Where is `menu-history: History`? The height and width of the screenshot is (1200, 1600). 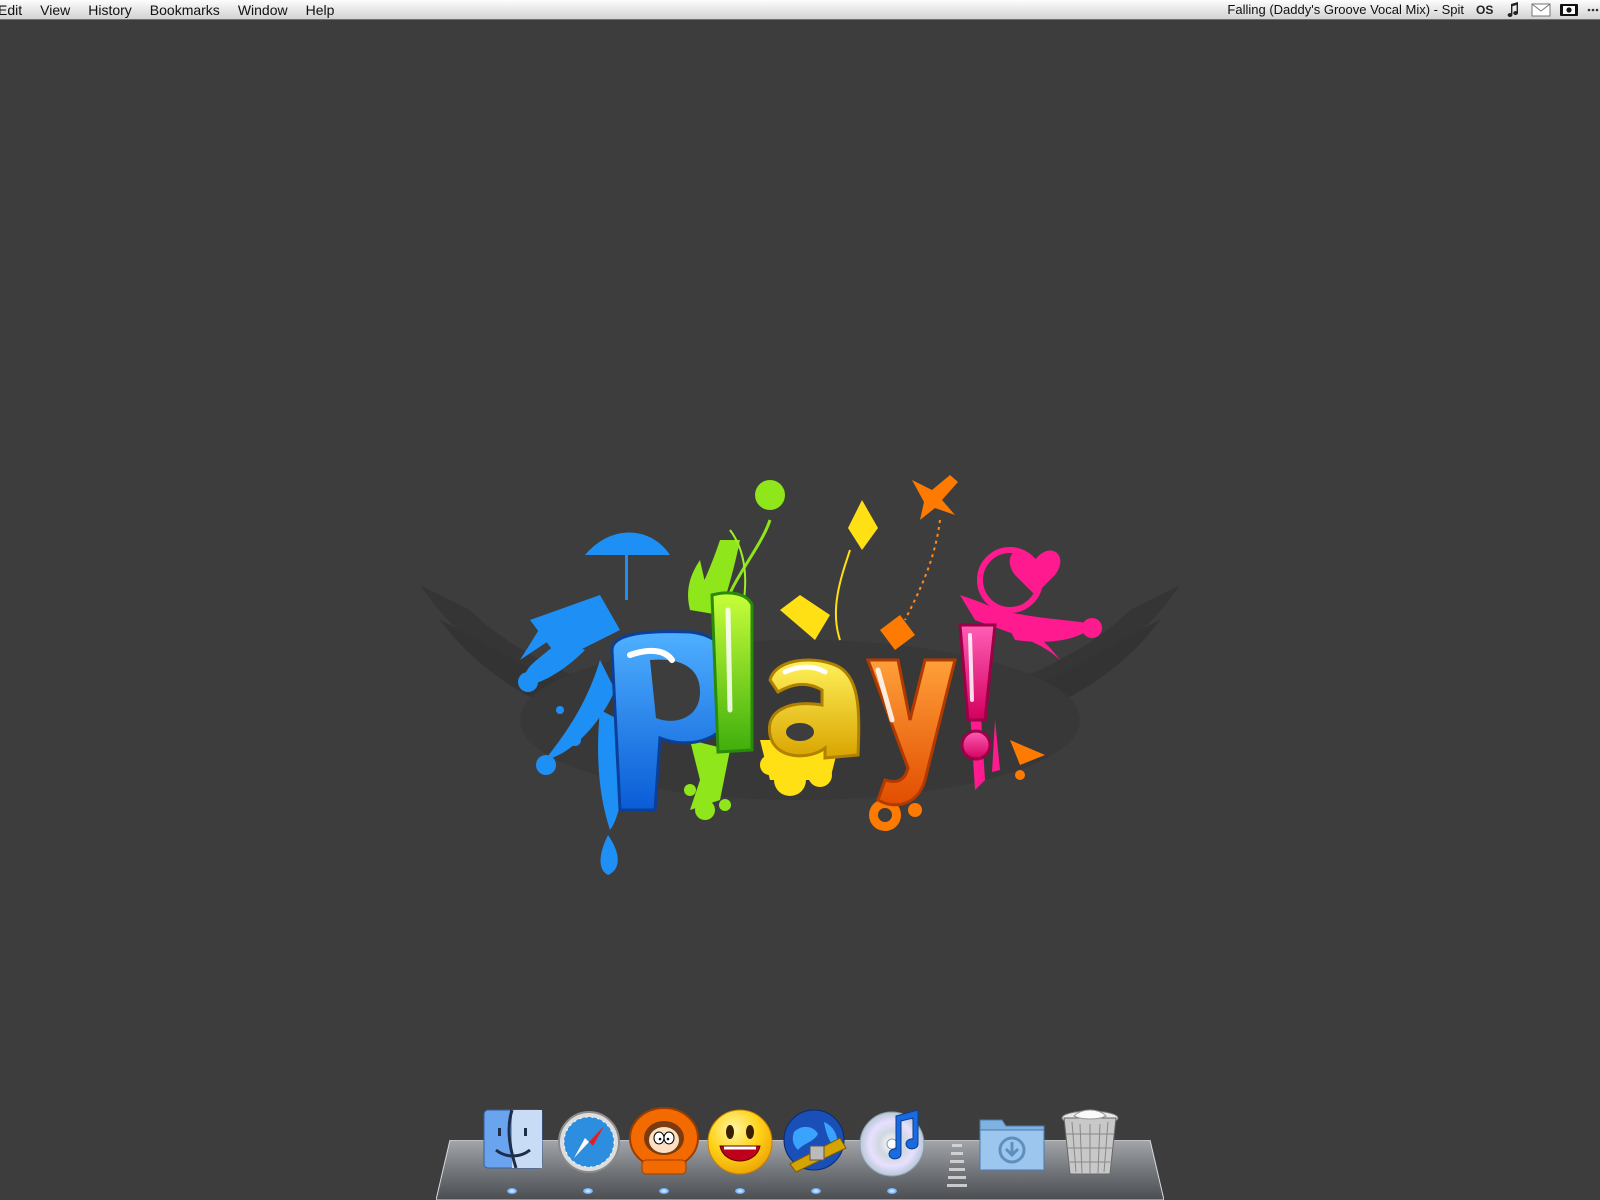 menu-history: History is located at coordinates (110, 10).